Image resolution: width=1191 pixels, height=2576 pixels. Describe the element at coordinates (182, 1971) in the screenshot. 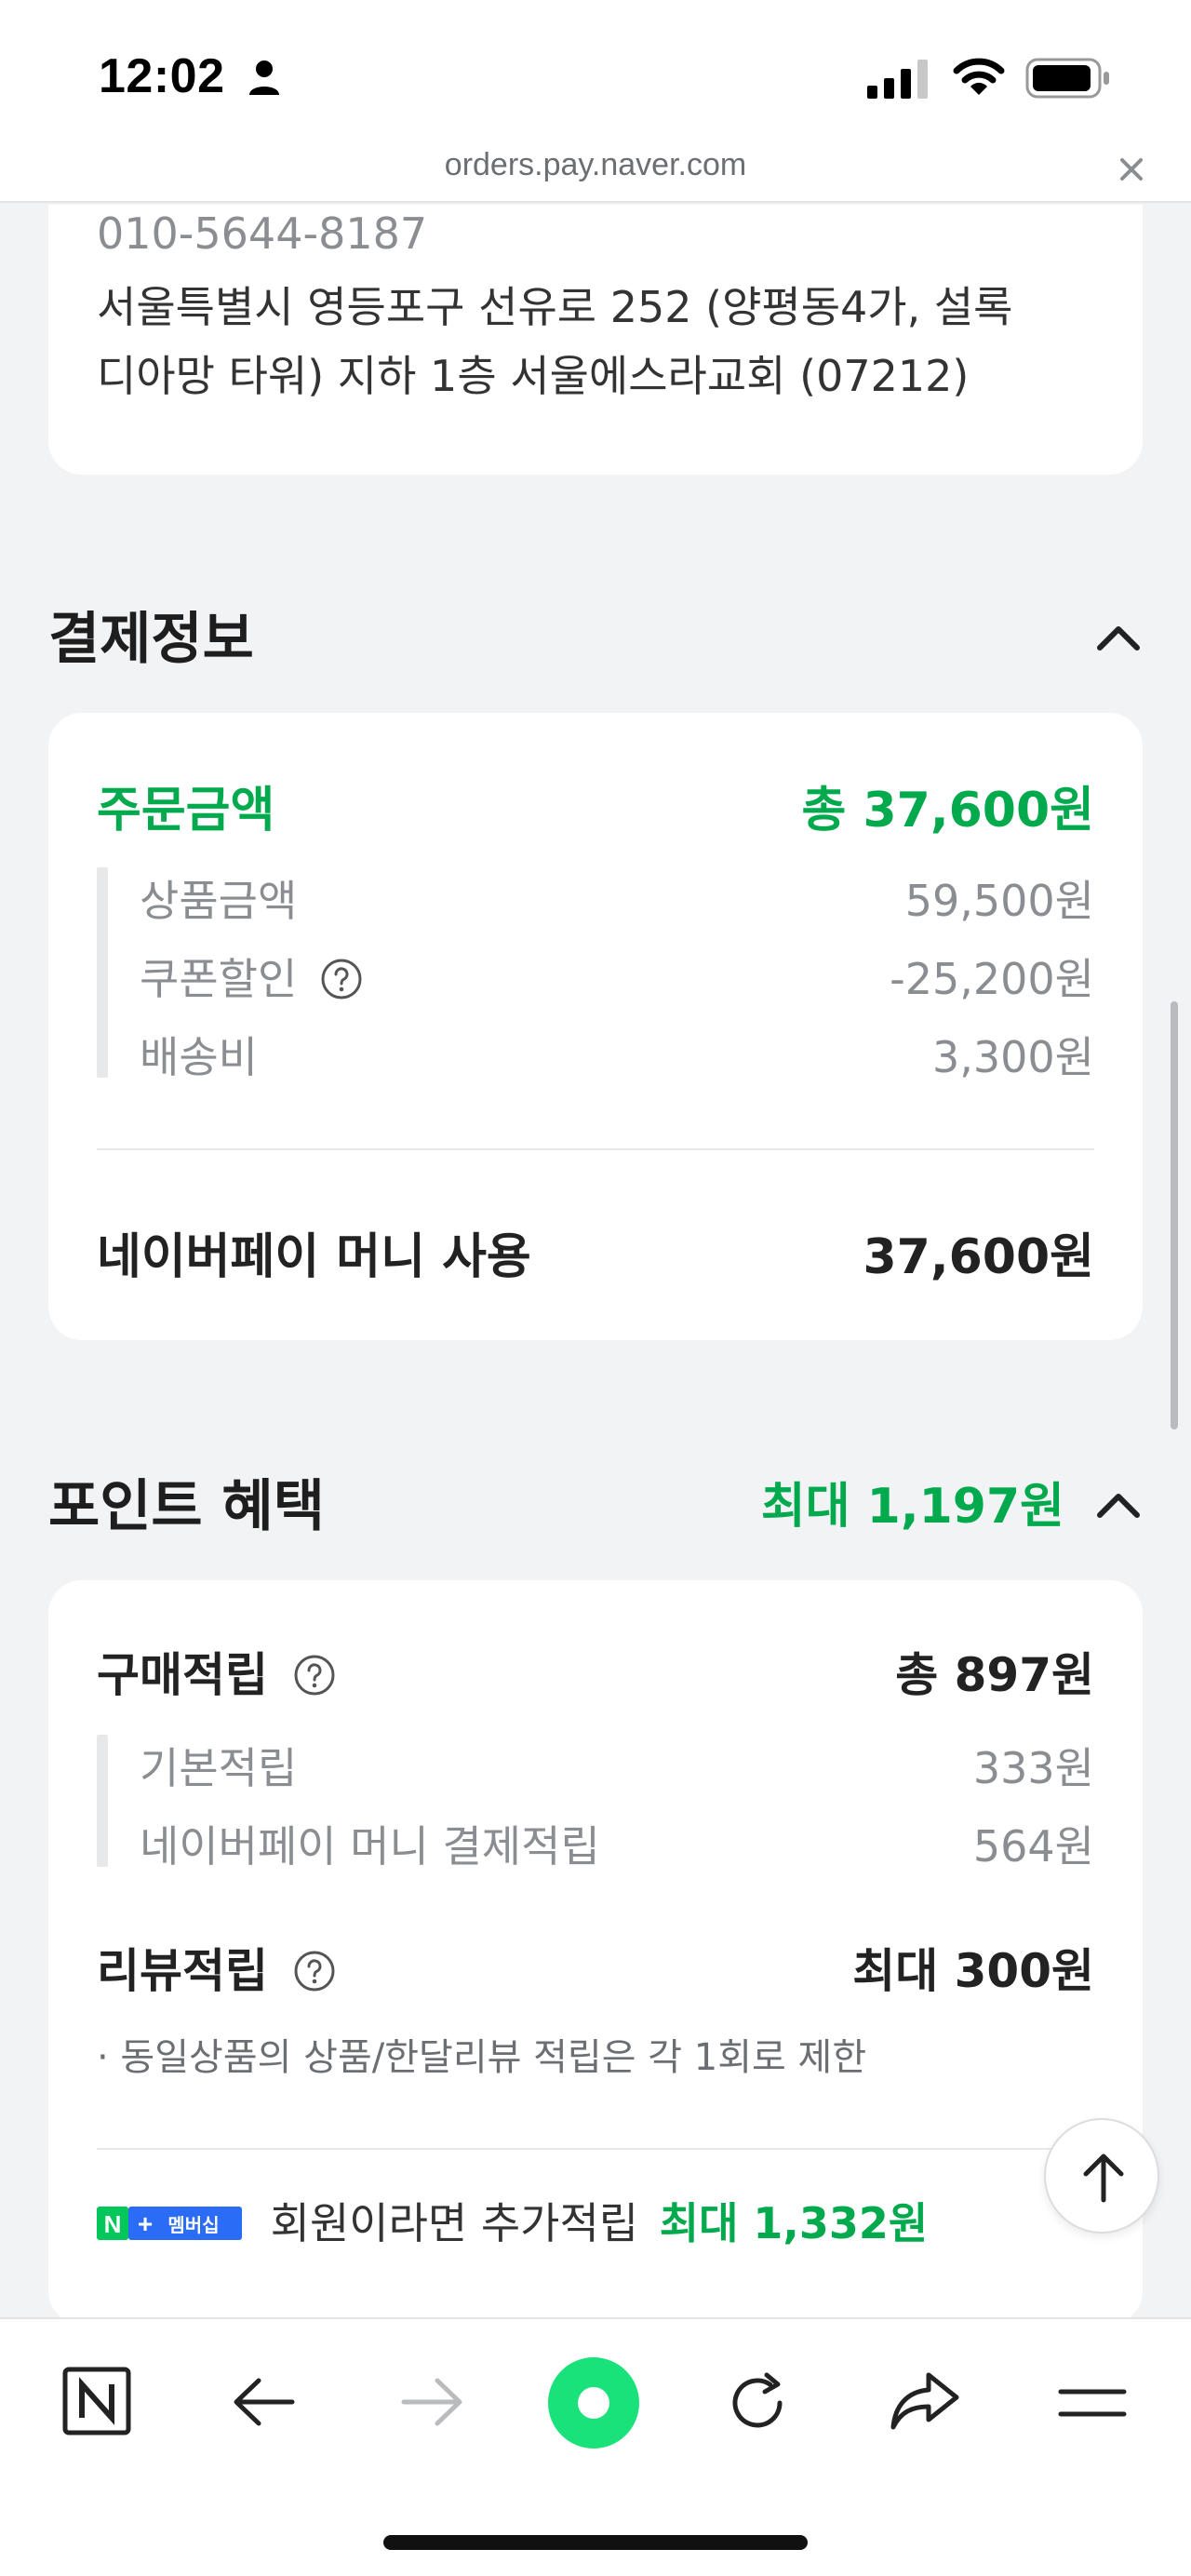

I see `review-points-label: 리뷰적립` at that location.